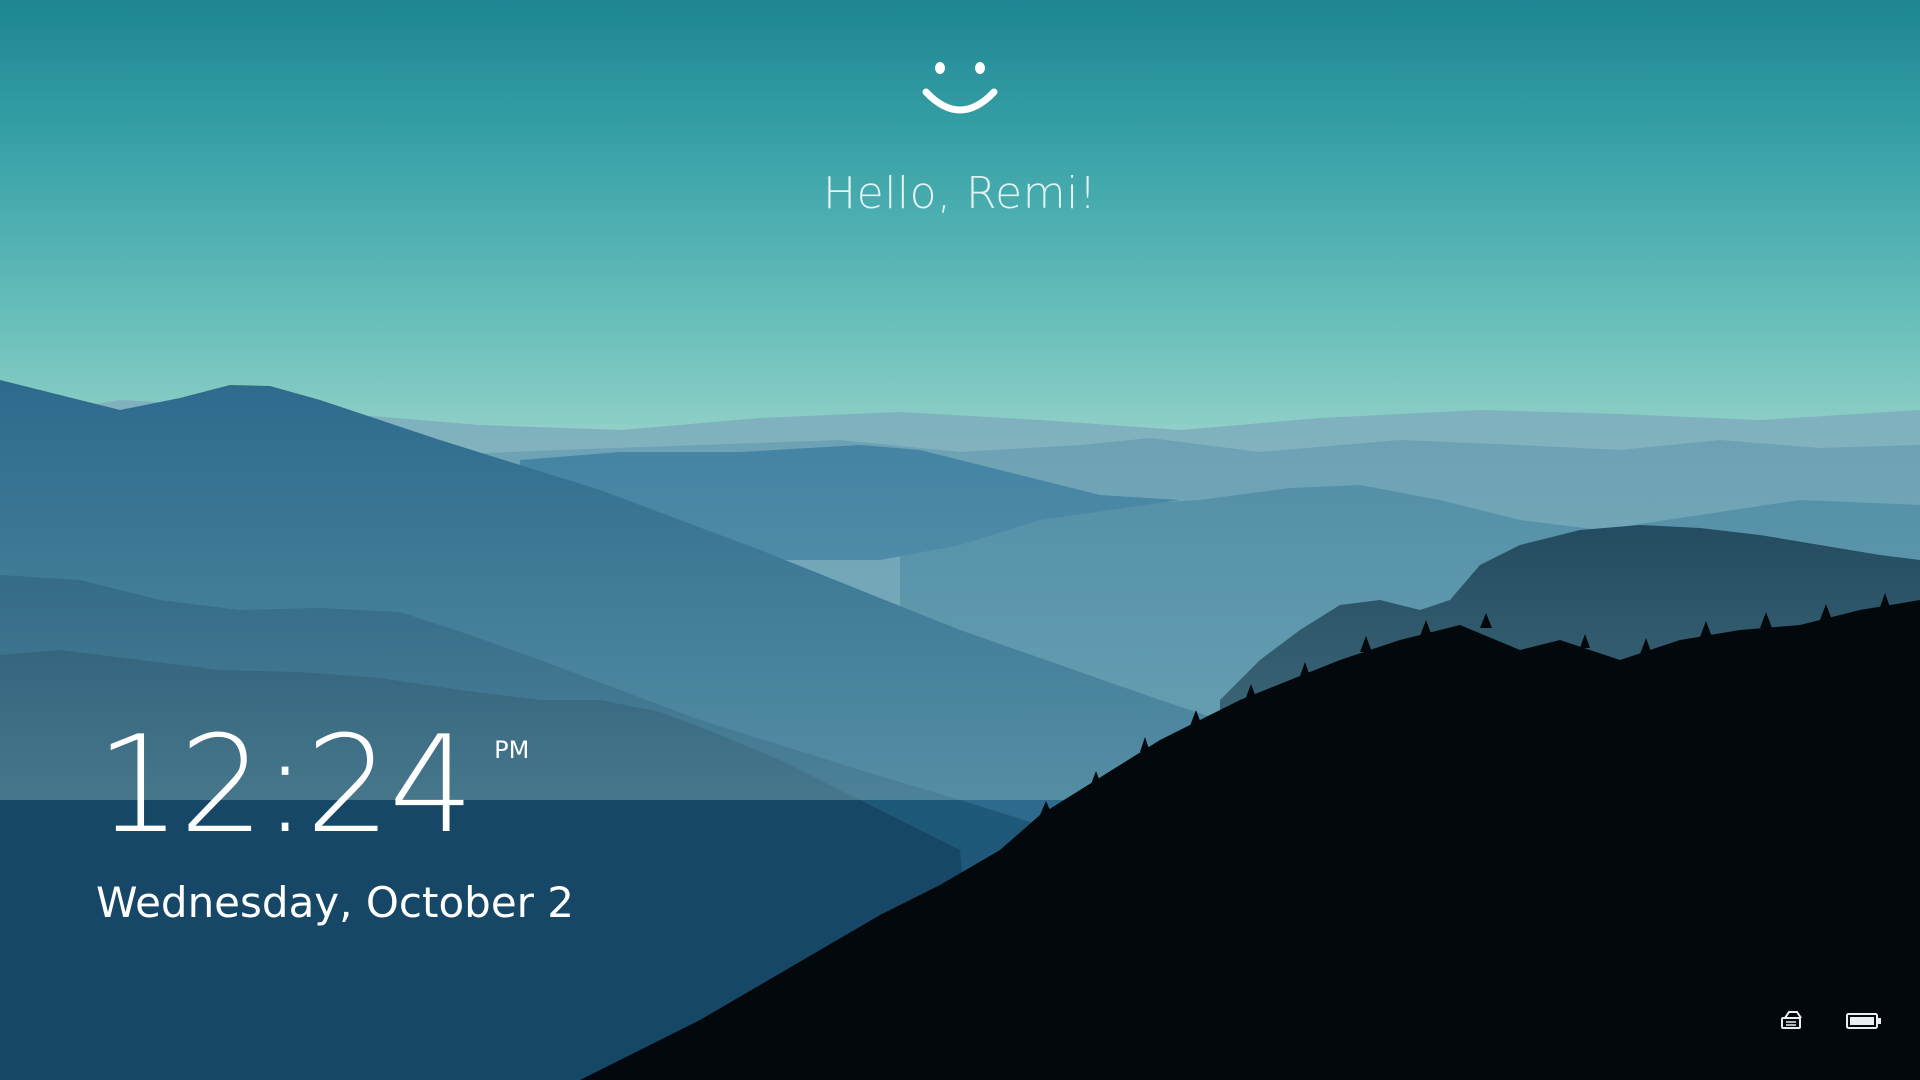  What do you see at coordinates (512, 750) in the screenshot?
I see `clock-period: PM` at bounding box center [512, 750].